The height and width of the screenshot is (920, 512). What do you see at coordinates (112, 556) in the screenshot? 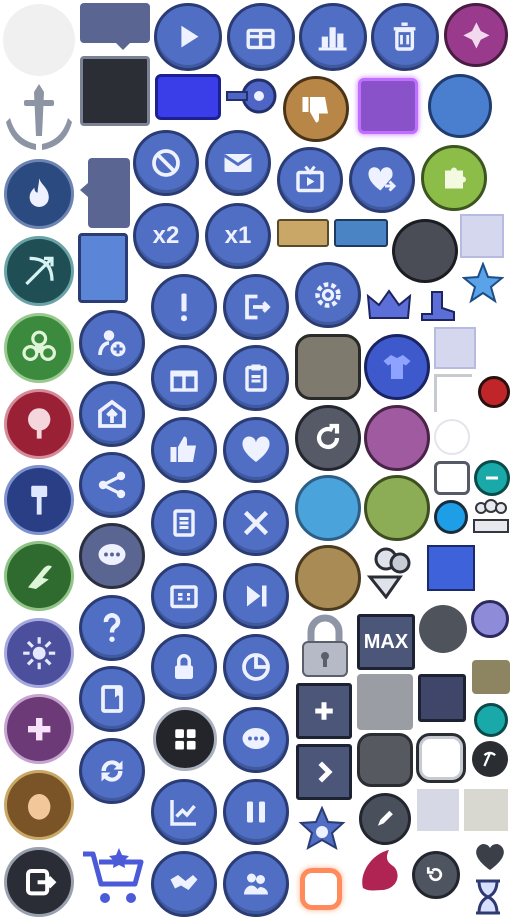
I see `chat-button` at bounding box center [112, 556].